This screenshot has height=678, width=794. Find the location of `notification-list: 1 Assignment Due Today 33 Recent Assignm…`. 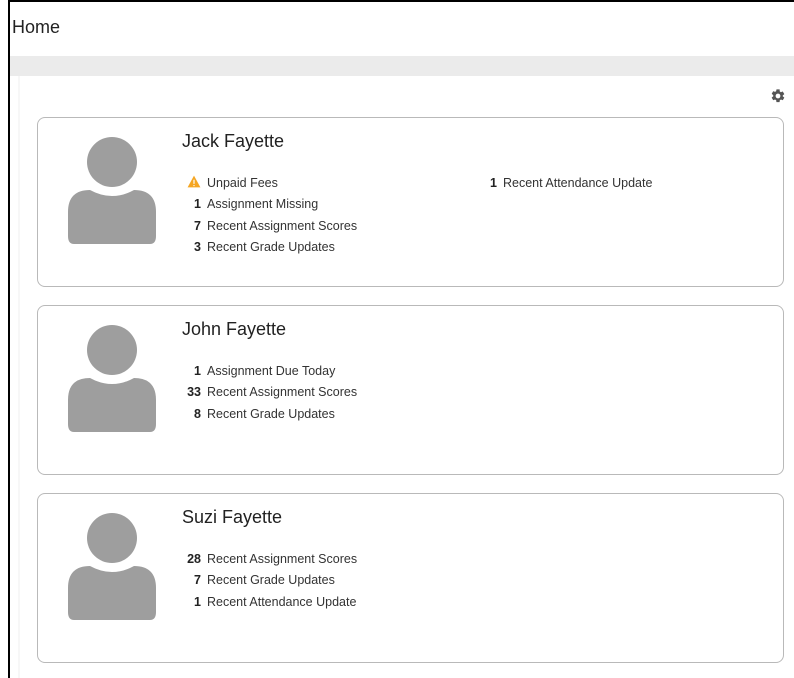

notification-list: 1 Assignment Due Today 33 Recent Assignm… is located at coordinates (332, 392).